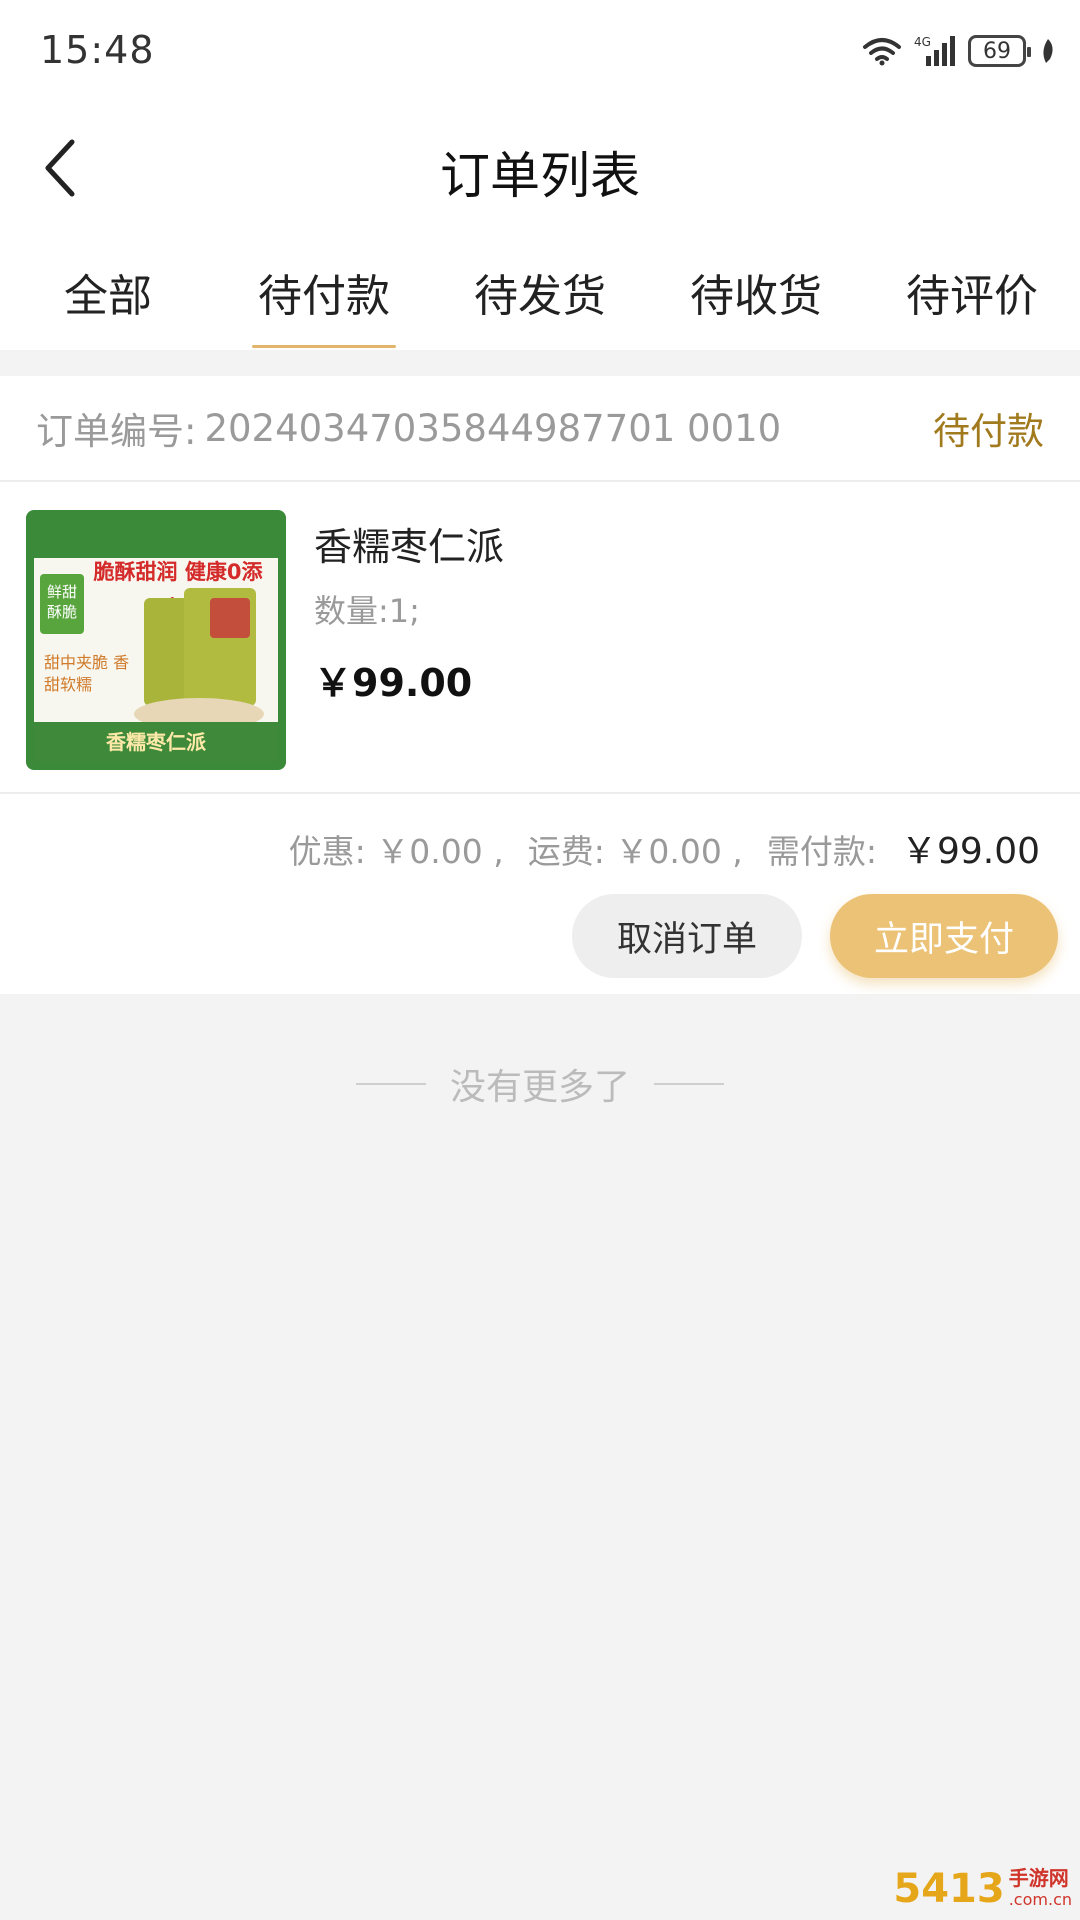 This screenshot has width=1080, height=1920. I want to click on divider-left, so click(390, 1084).